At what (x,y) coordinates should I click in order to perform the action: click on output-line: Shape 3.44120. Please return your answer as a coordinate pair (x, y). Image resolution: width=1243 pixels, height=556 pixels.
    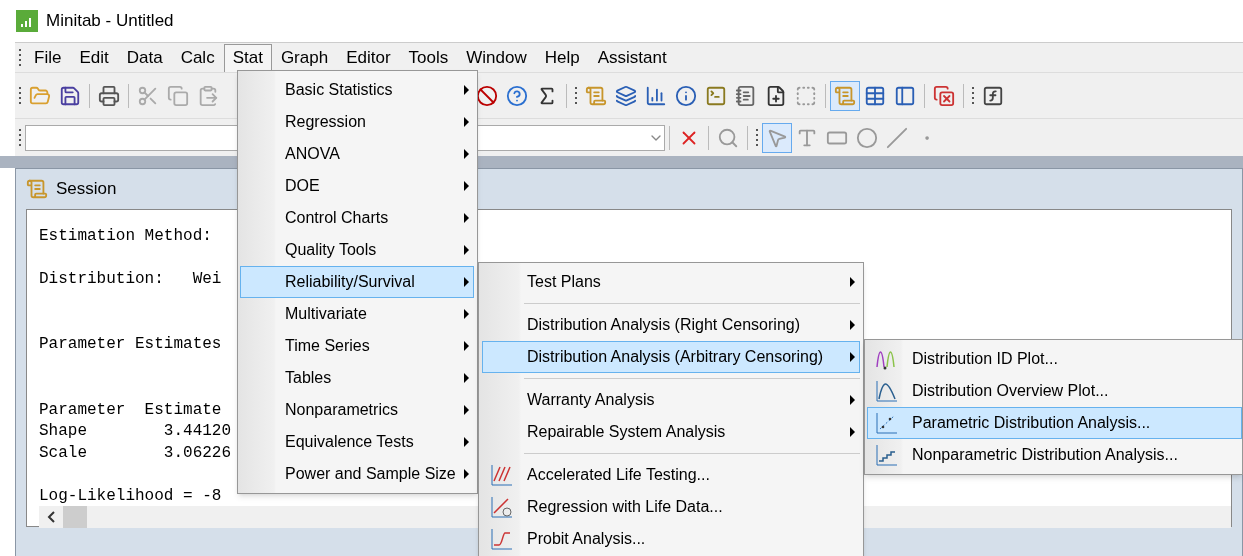
    Looking at the image, I should click on (135, 431).